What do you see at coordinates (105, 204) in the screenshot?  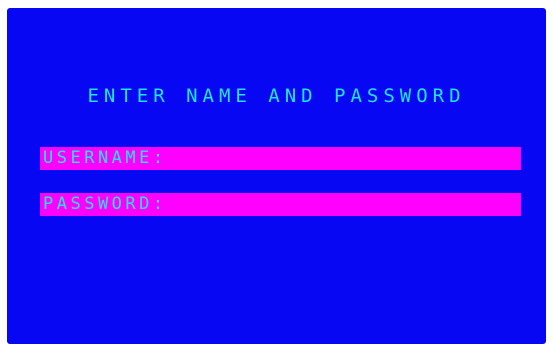 I see `password-label: PASSWORD:` at bounding box center [105, 204].